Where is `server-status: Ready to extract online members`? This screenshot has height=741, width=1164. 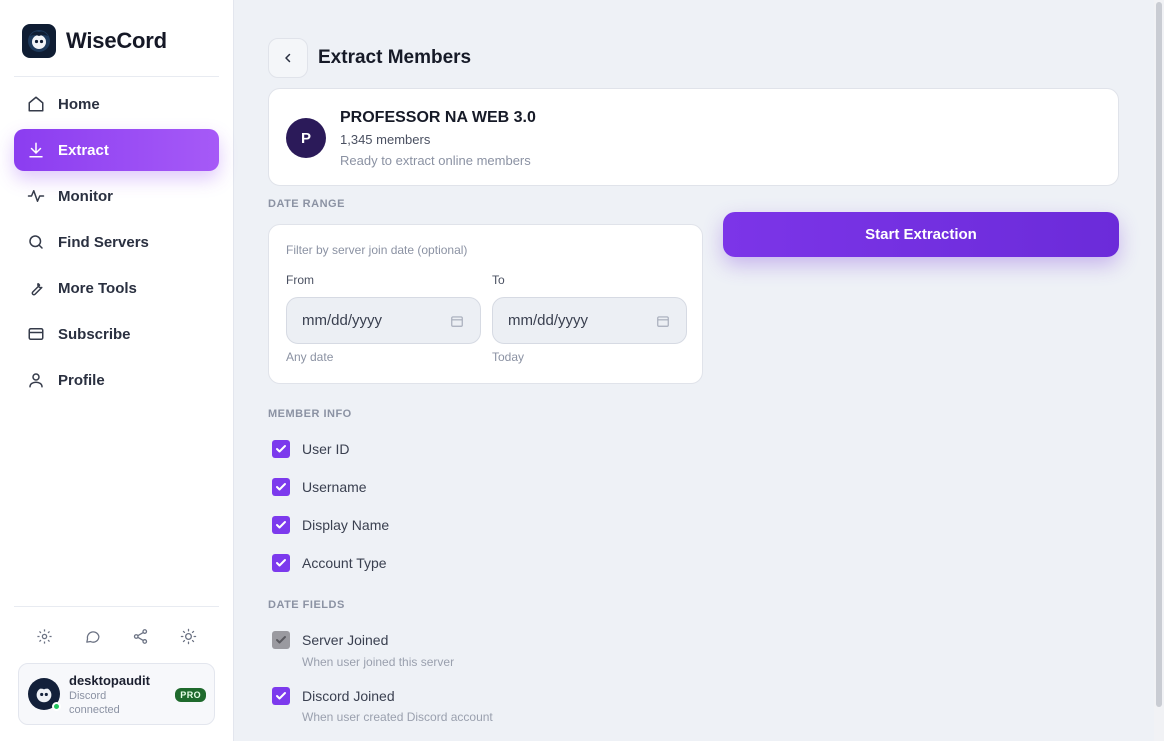 server-status: Ready to extract online members is located at coordinates (435, 160).